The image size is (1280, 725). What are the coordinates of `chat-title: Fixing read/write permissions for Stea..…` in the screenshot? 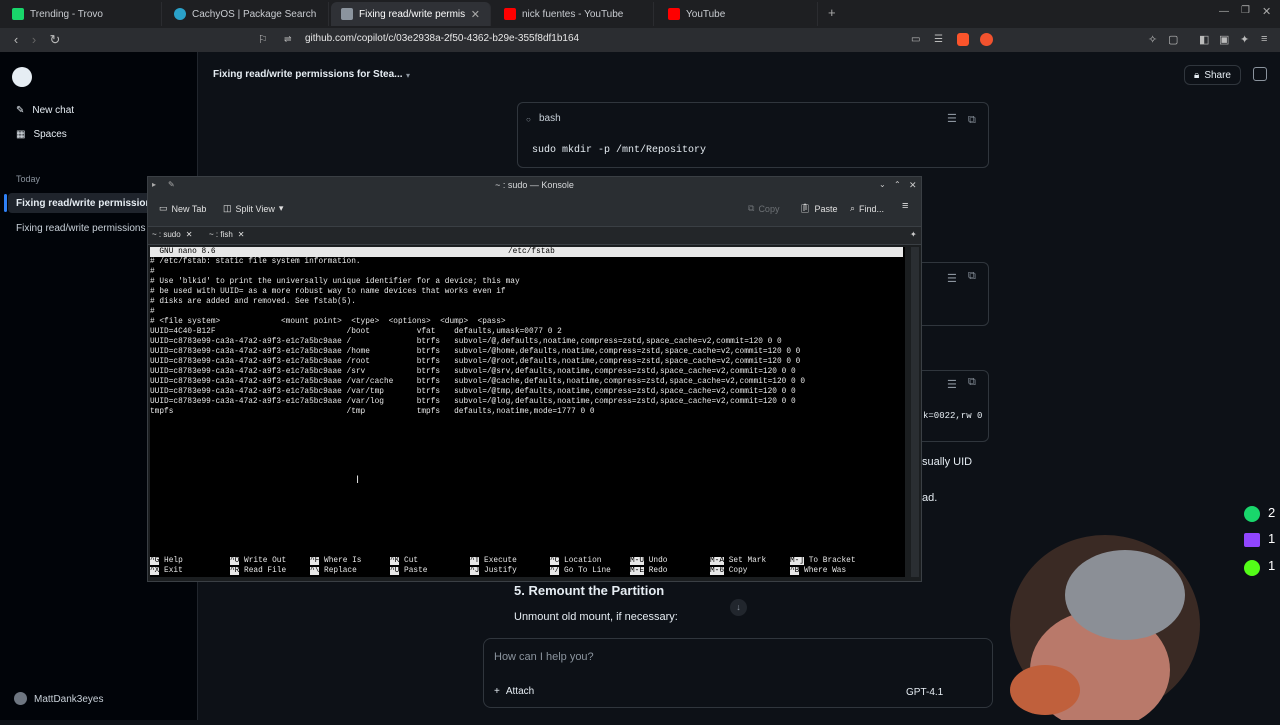 It's located at (308, 74).